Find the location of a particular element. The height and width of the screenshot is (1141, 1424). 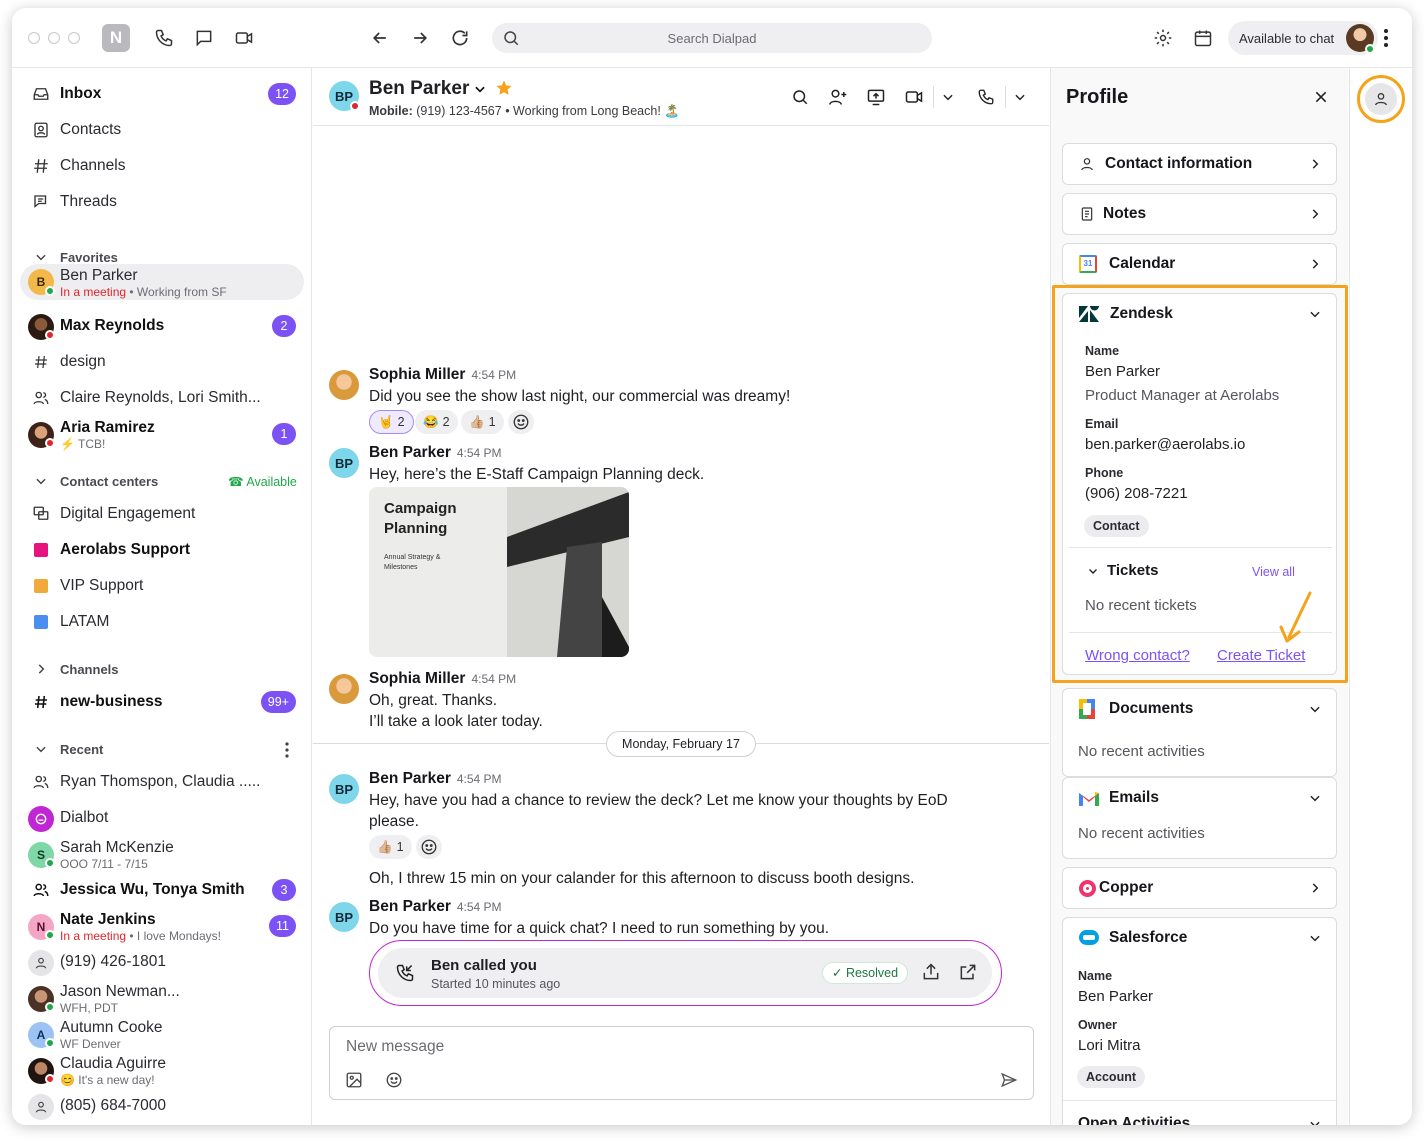

sidebar-item-status: OOO 7/11 - 7/15 is located at coordinates (104, 864).